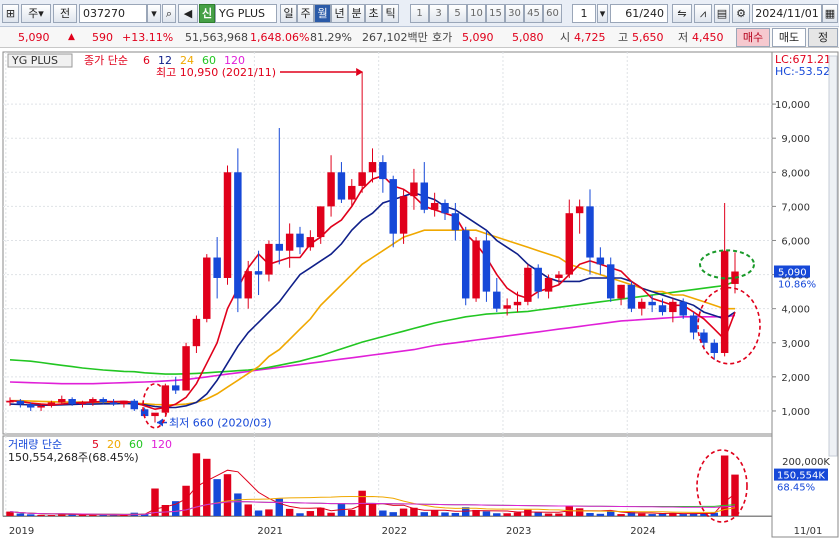  Describe the element at coordinates (602, 13) in the screenshot. I see `spinner-arrows: ▾` at that location.